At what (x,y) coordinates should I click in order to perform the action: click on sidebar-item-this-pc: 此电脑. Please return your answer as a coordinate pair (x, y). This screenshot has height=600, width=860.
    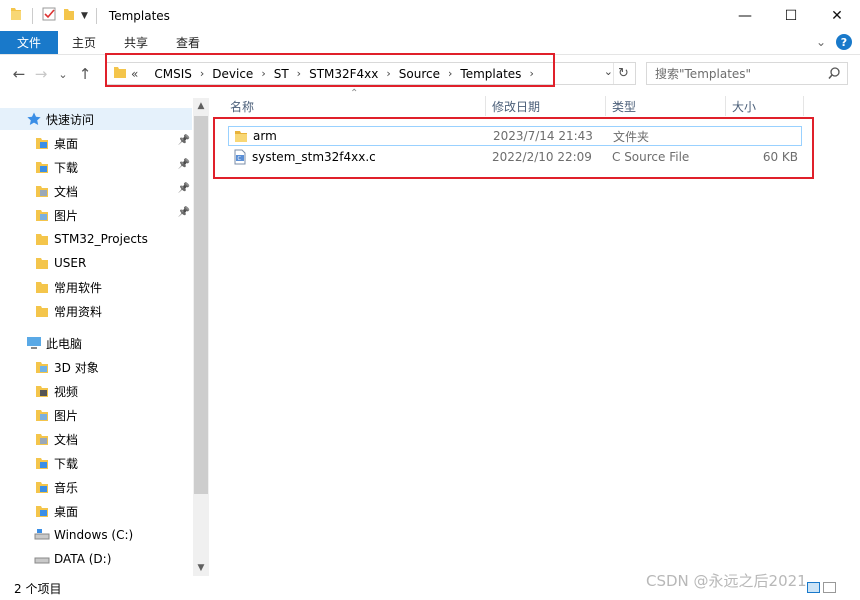
    Looking at the image, I should click on (96, 343).